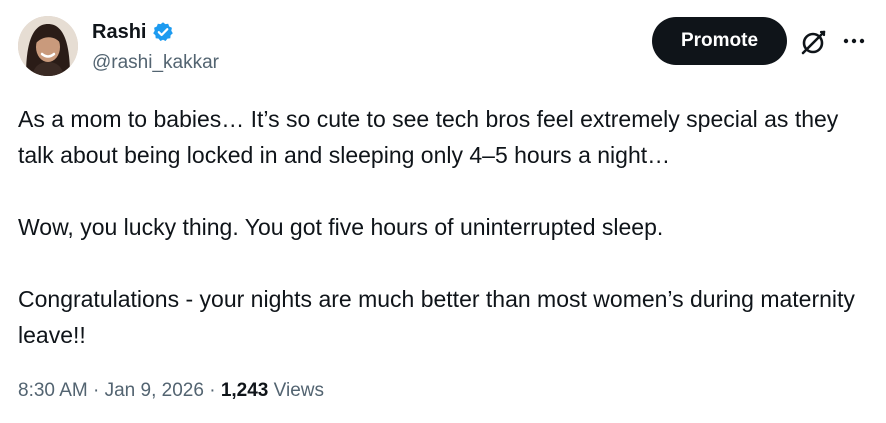 The width and height of the screenshot is (886, 423). What do you see at coordinates (163, 32) in the screenshot?
I see `verified-badge-icon` at bounding box center [163, 32].